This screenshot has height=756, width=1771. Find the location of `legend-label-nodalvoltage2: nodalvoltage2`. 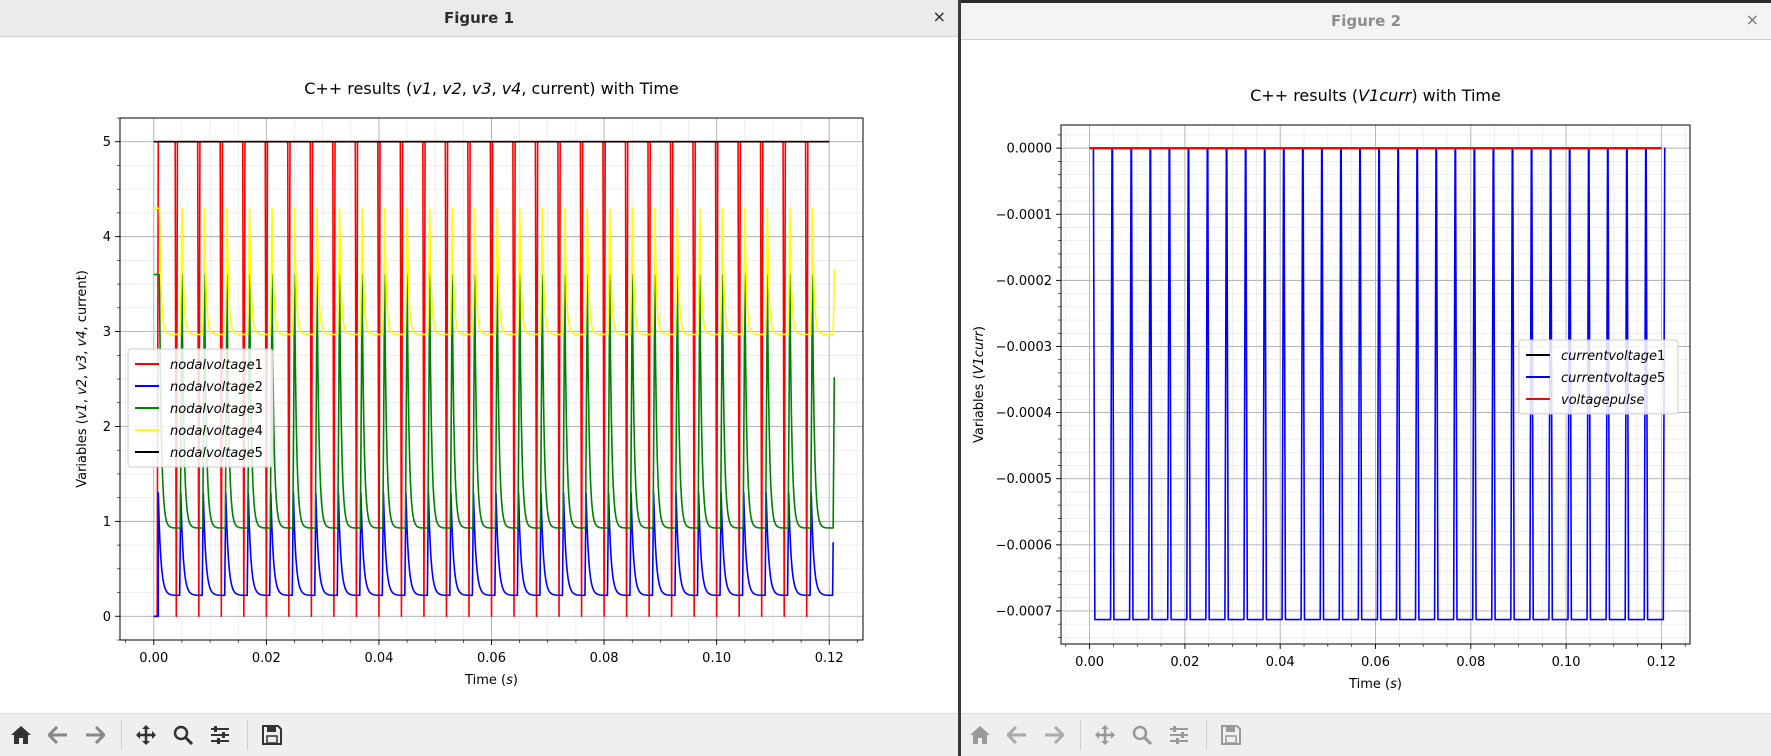

legend-label-nodalvoltage2: nodalvoltage2 is located at coordinates (216, 387).